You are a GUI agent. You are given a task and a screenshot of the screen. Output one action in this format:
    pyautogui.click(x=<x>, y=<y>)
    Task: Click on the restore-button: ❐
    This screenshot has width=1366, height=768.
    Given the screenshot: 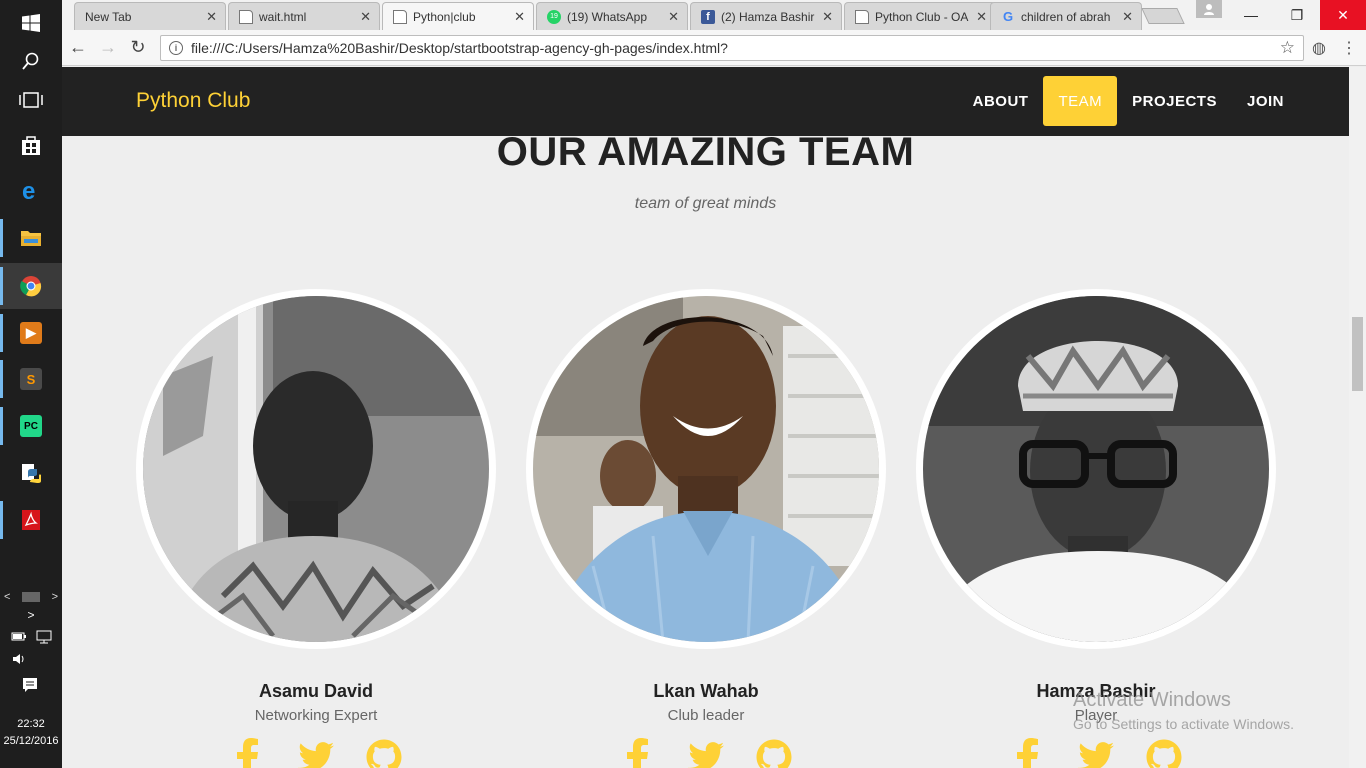 What is the action you would take?
    pyautogui.click(x=1297, y=15)
    